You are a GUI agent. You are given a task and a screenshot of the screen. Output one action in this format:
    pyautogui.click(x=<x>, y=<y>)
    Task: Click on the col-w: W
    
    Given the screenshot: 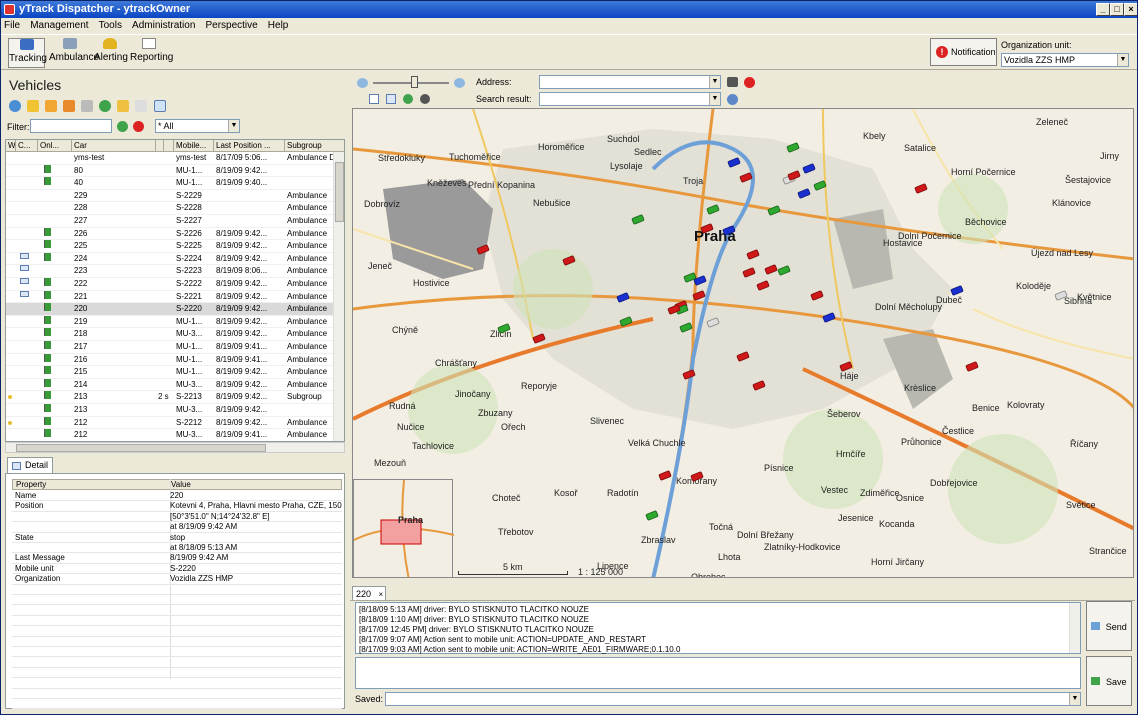 What is the action you would take?
    pyautogui.click(x=11, y=146)
    